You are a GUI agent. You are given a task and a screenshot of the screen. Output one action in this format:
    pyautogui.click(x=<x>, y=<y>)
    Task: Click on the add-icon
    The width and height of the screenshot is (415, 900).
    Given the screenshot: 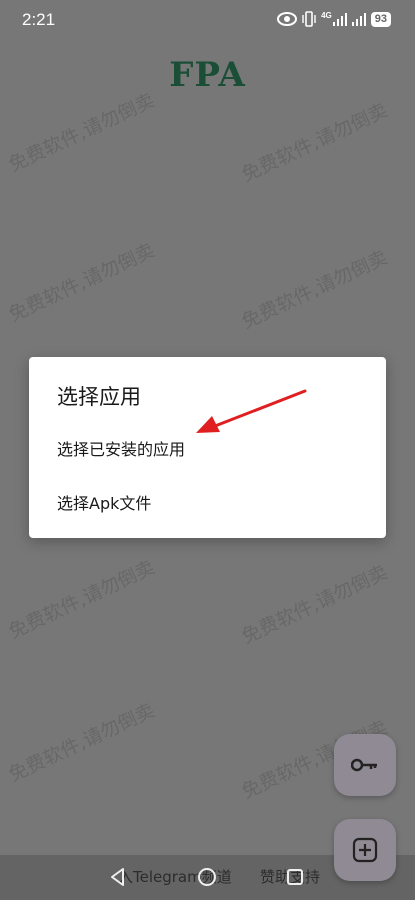 What is the action you would take?
    pyautogui.click(x=365, y=850)
    